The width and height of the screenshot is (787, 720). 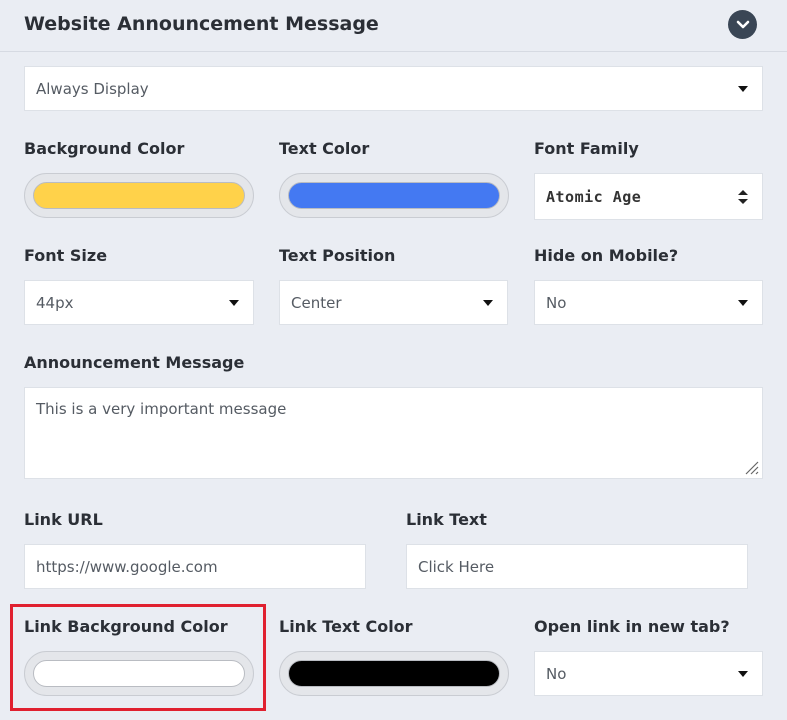 What do you see at coordinates (134, 362) in the screenshot?
I see `announcement-label: Announcement Message` at bounding box center [134, 362].